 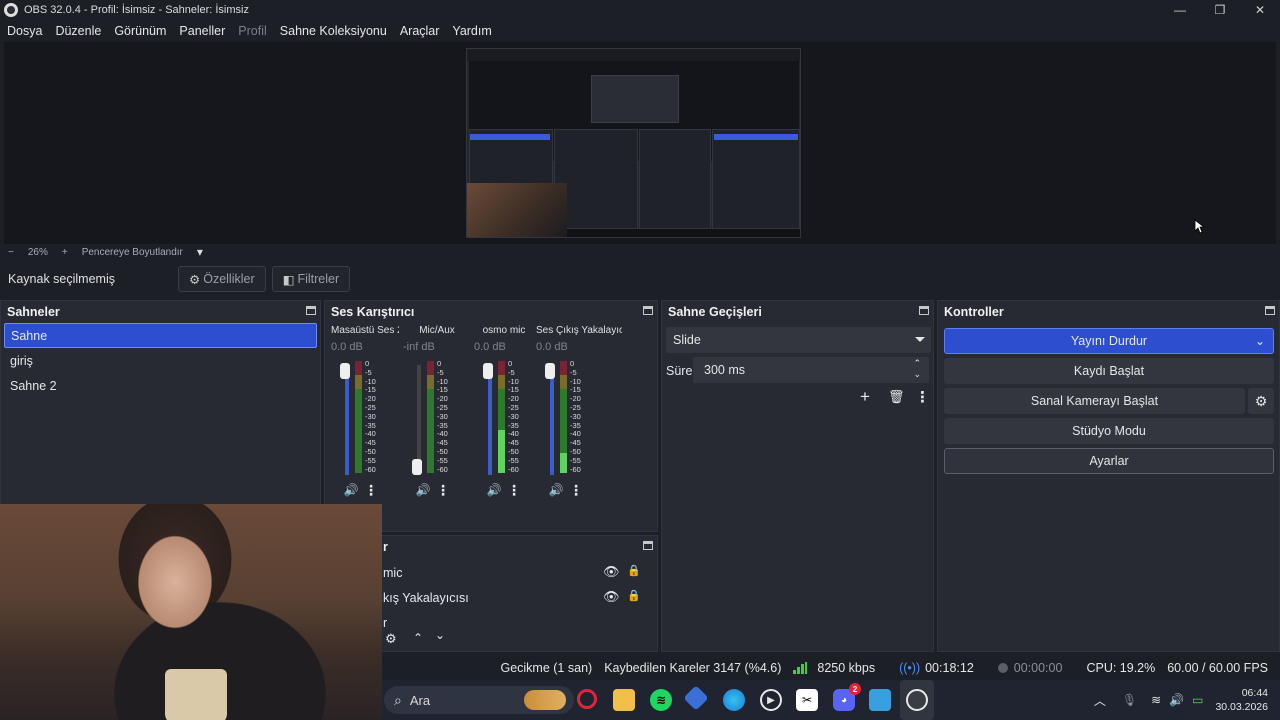 I want to click on transition-select: Slide, so click(x=798, y=340).